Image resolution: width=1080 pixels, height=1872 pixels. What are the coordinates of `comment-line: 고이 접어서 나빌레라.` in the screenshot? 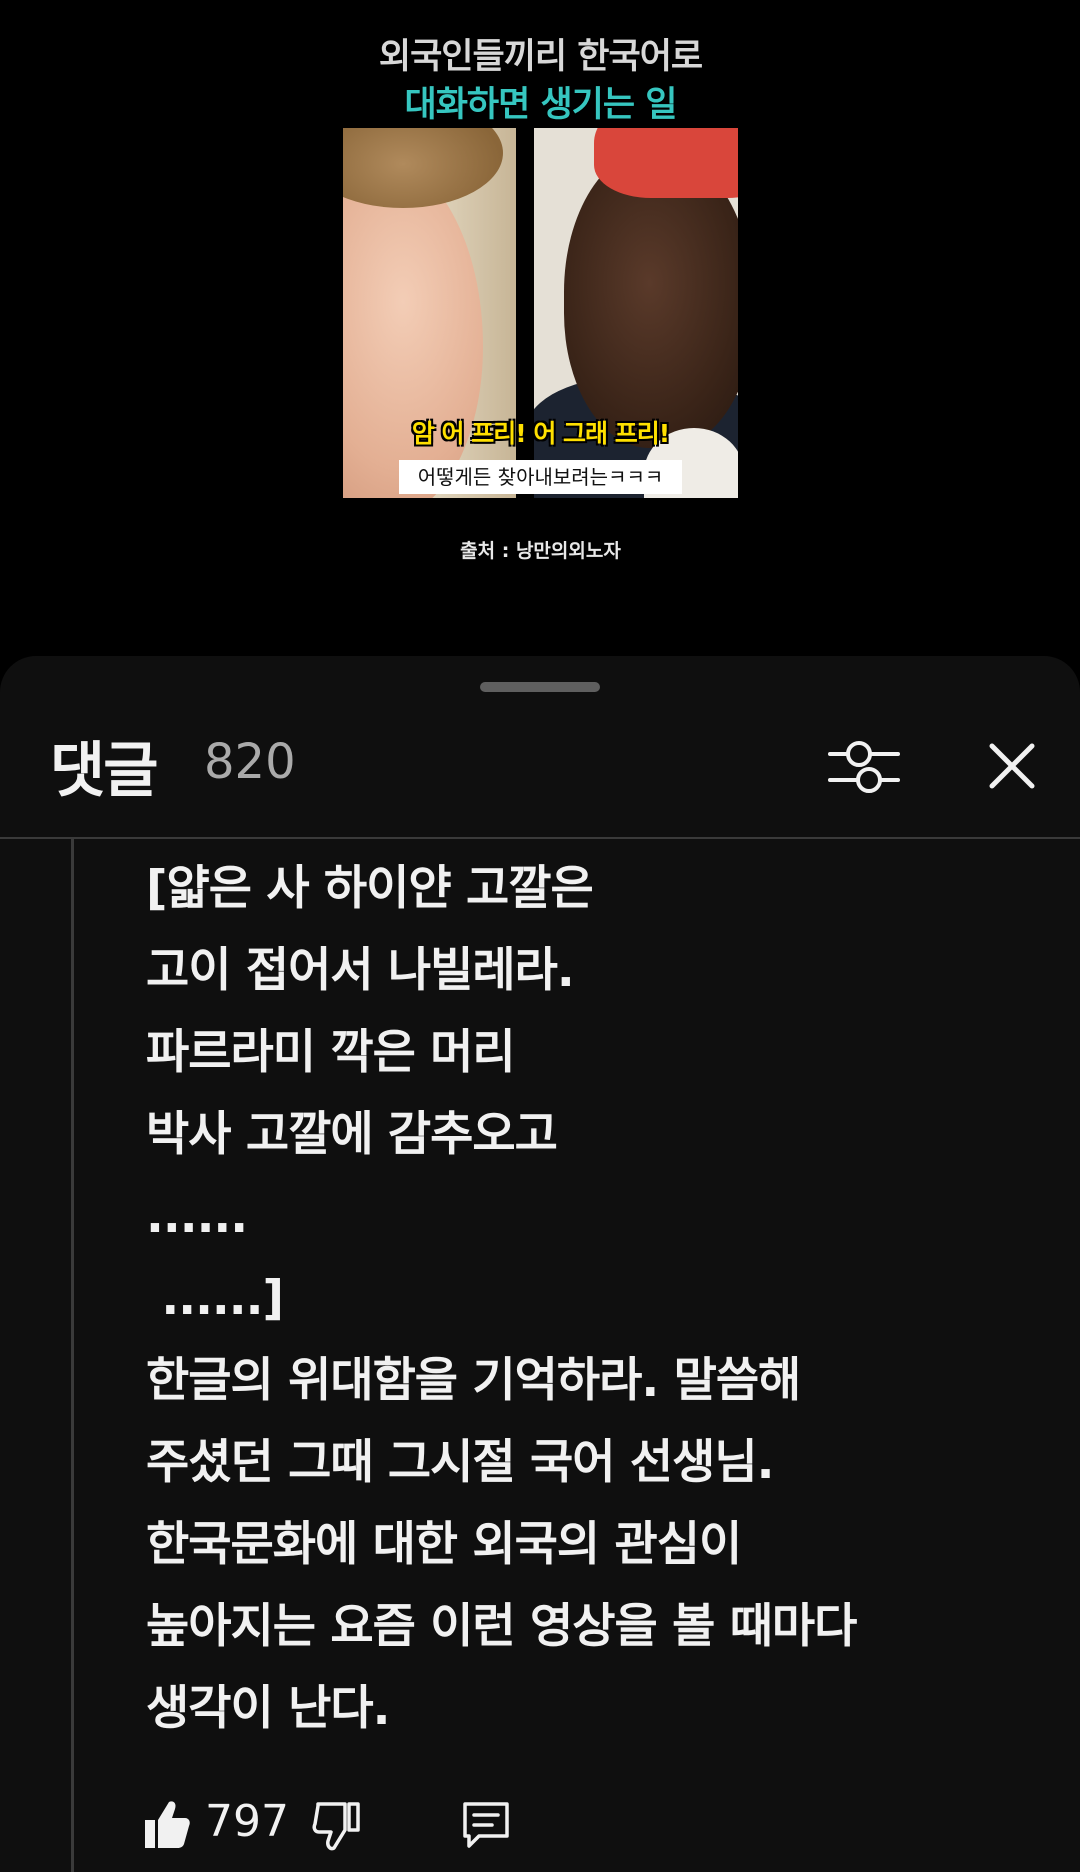 It's located at (360, 970).